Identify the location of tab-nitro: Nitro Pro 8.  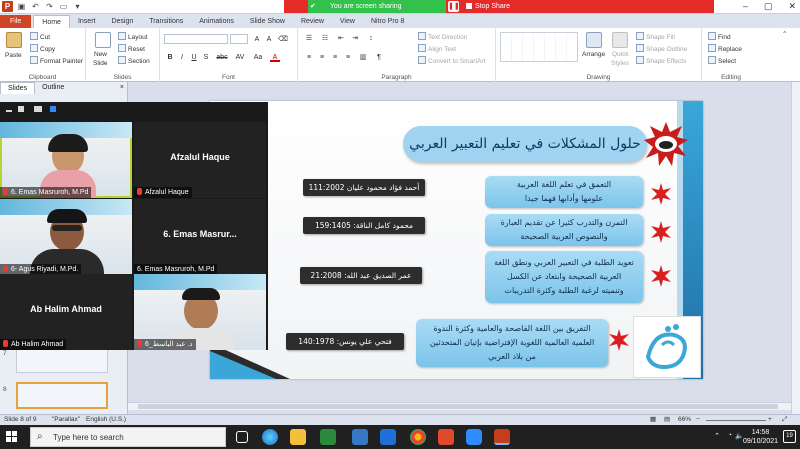
(387, 21).